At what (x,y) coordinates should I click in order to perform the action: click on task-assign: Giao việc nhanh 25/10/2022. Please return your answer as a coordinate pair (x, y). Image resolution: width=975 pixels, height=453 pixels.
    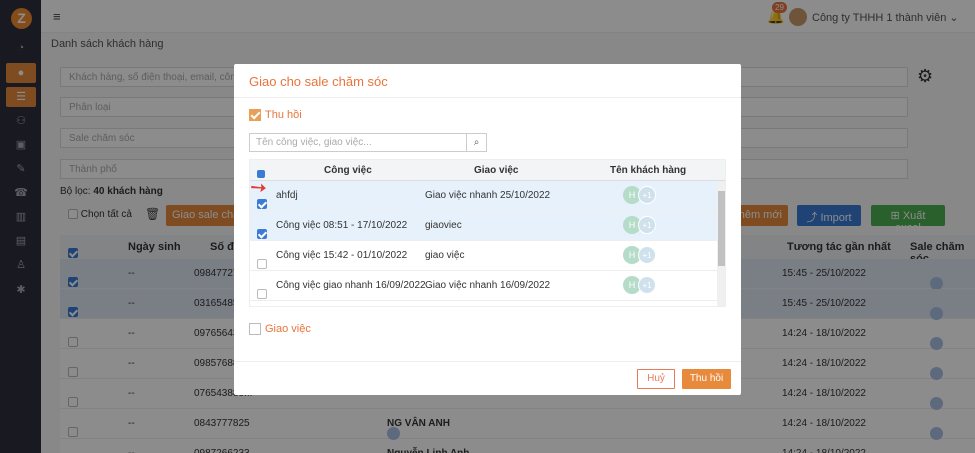
    Looking at the image, I should click on (488, 195).